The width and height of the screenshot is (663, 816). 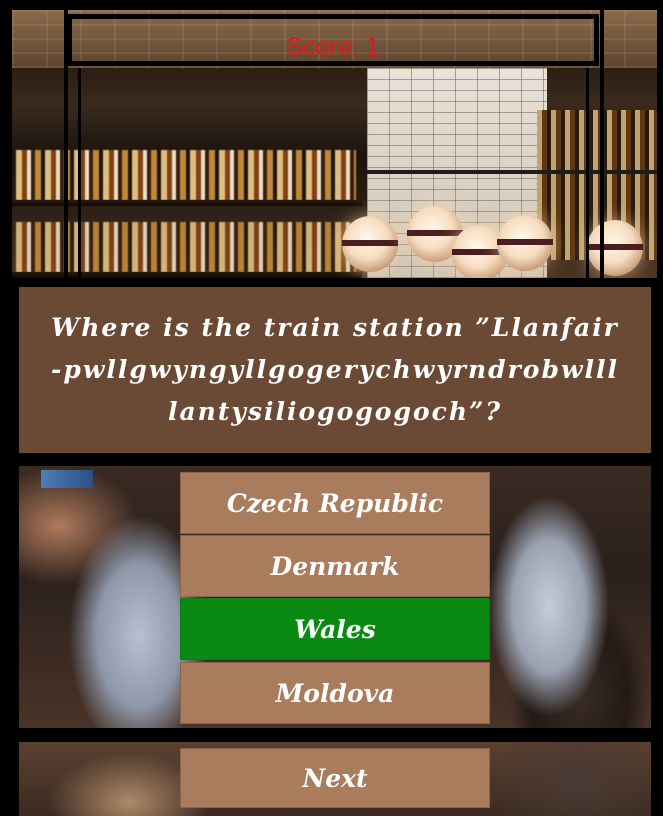 What do you see at coordinates (512, 172) in the screenshot?
I see `lamp-rail` at bounding box center [512, 172].